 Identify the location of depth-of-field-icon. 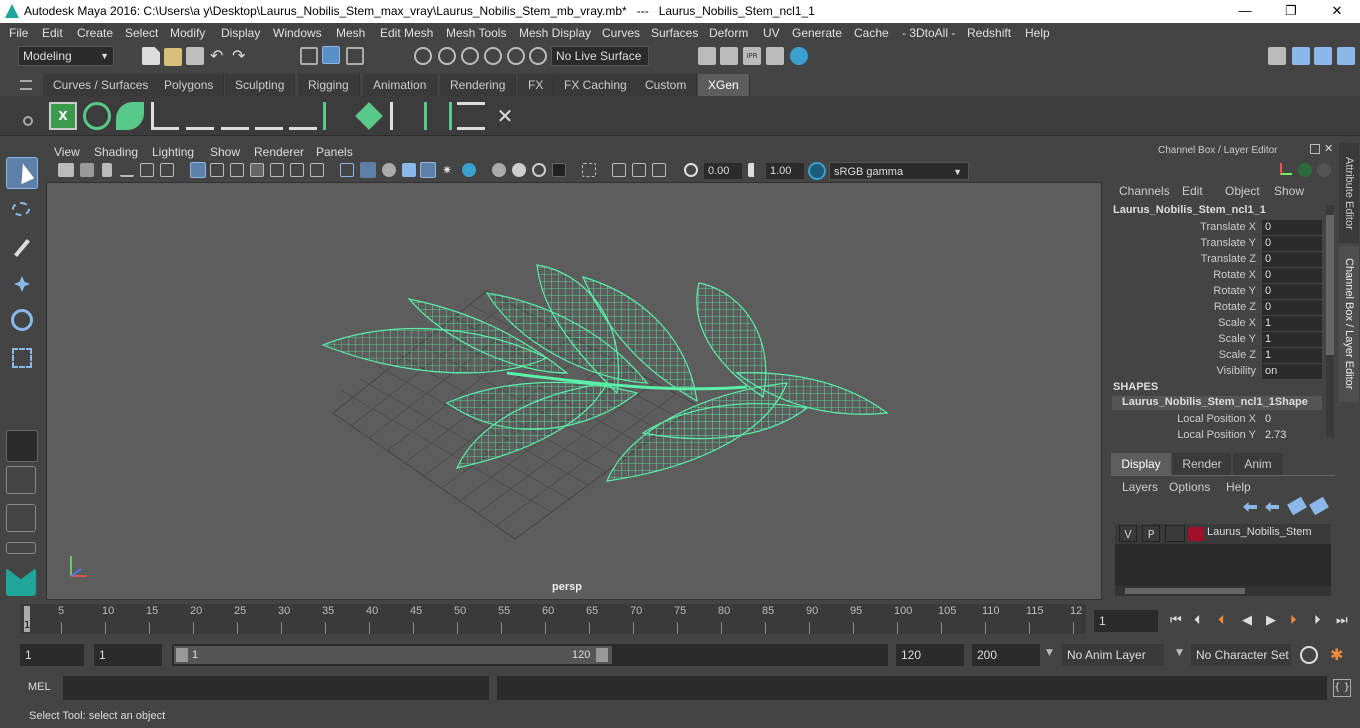
(559, 170).